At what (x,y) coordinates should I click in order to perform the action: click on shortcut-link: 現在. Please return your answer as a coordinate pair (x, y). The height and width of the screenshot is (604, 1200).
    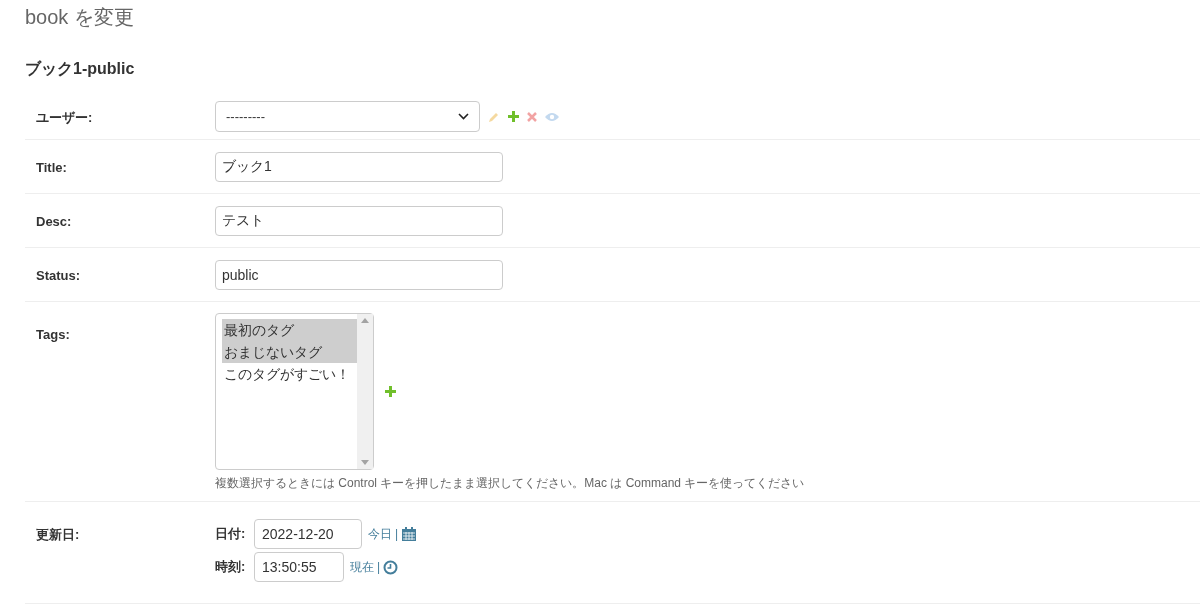
    Looking at the image, I should click on (362, 567).